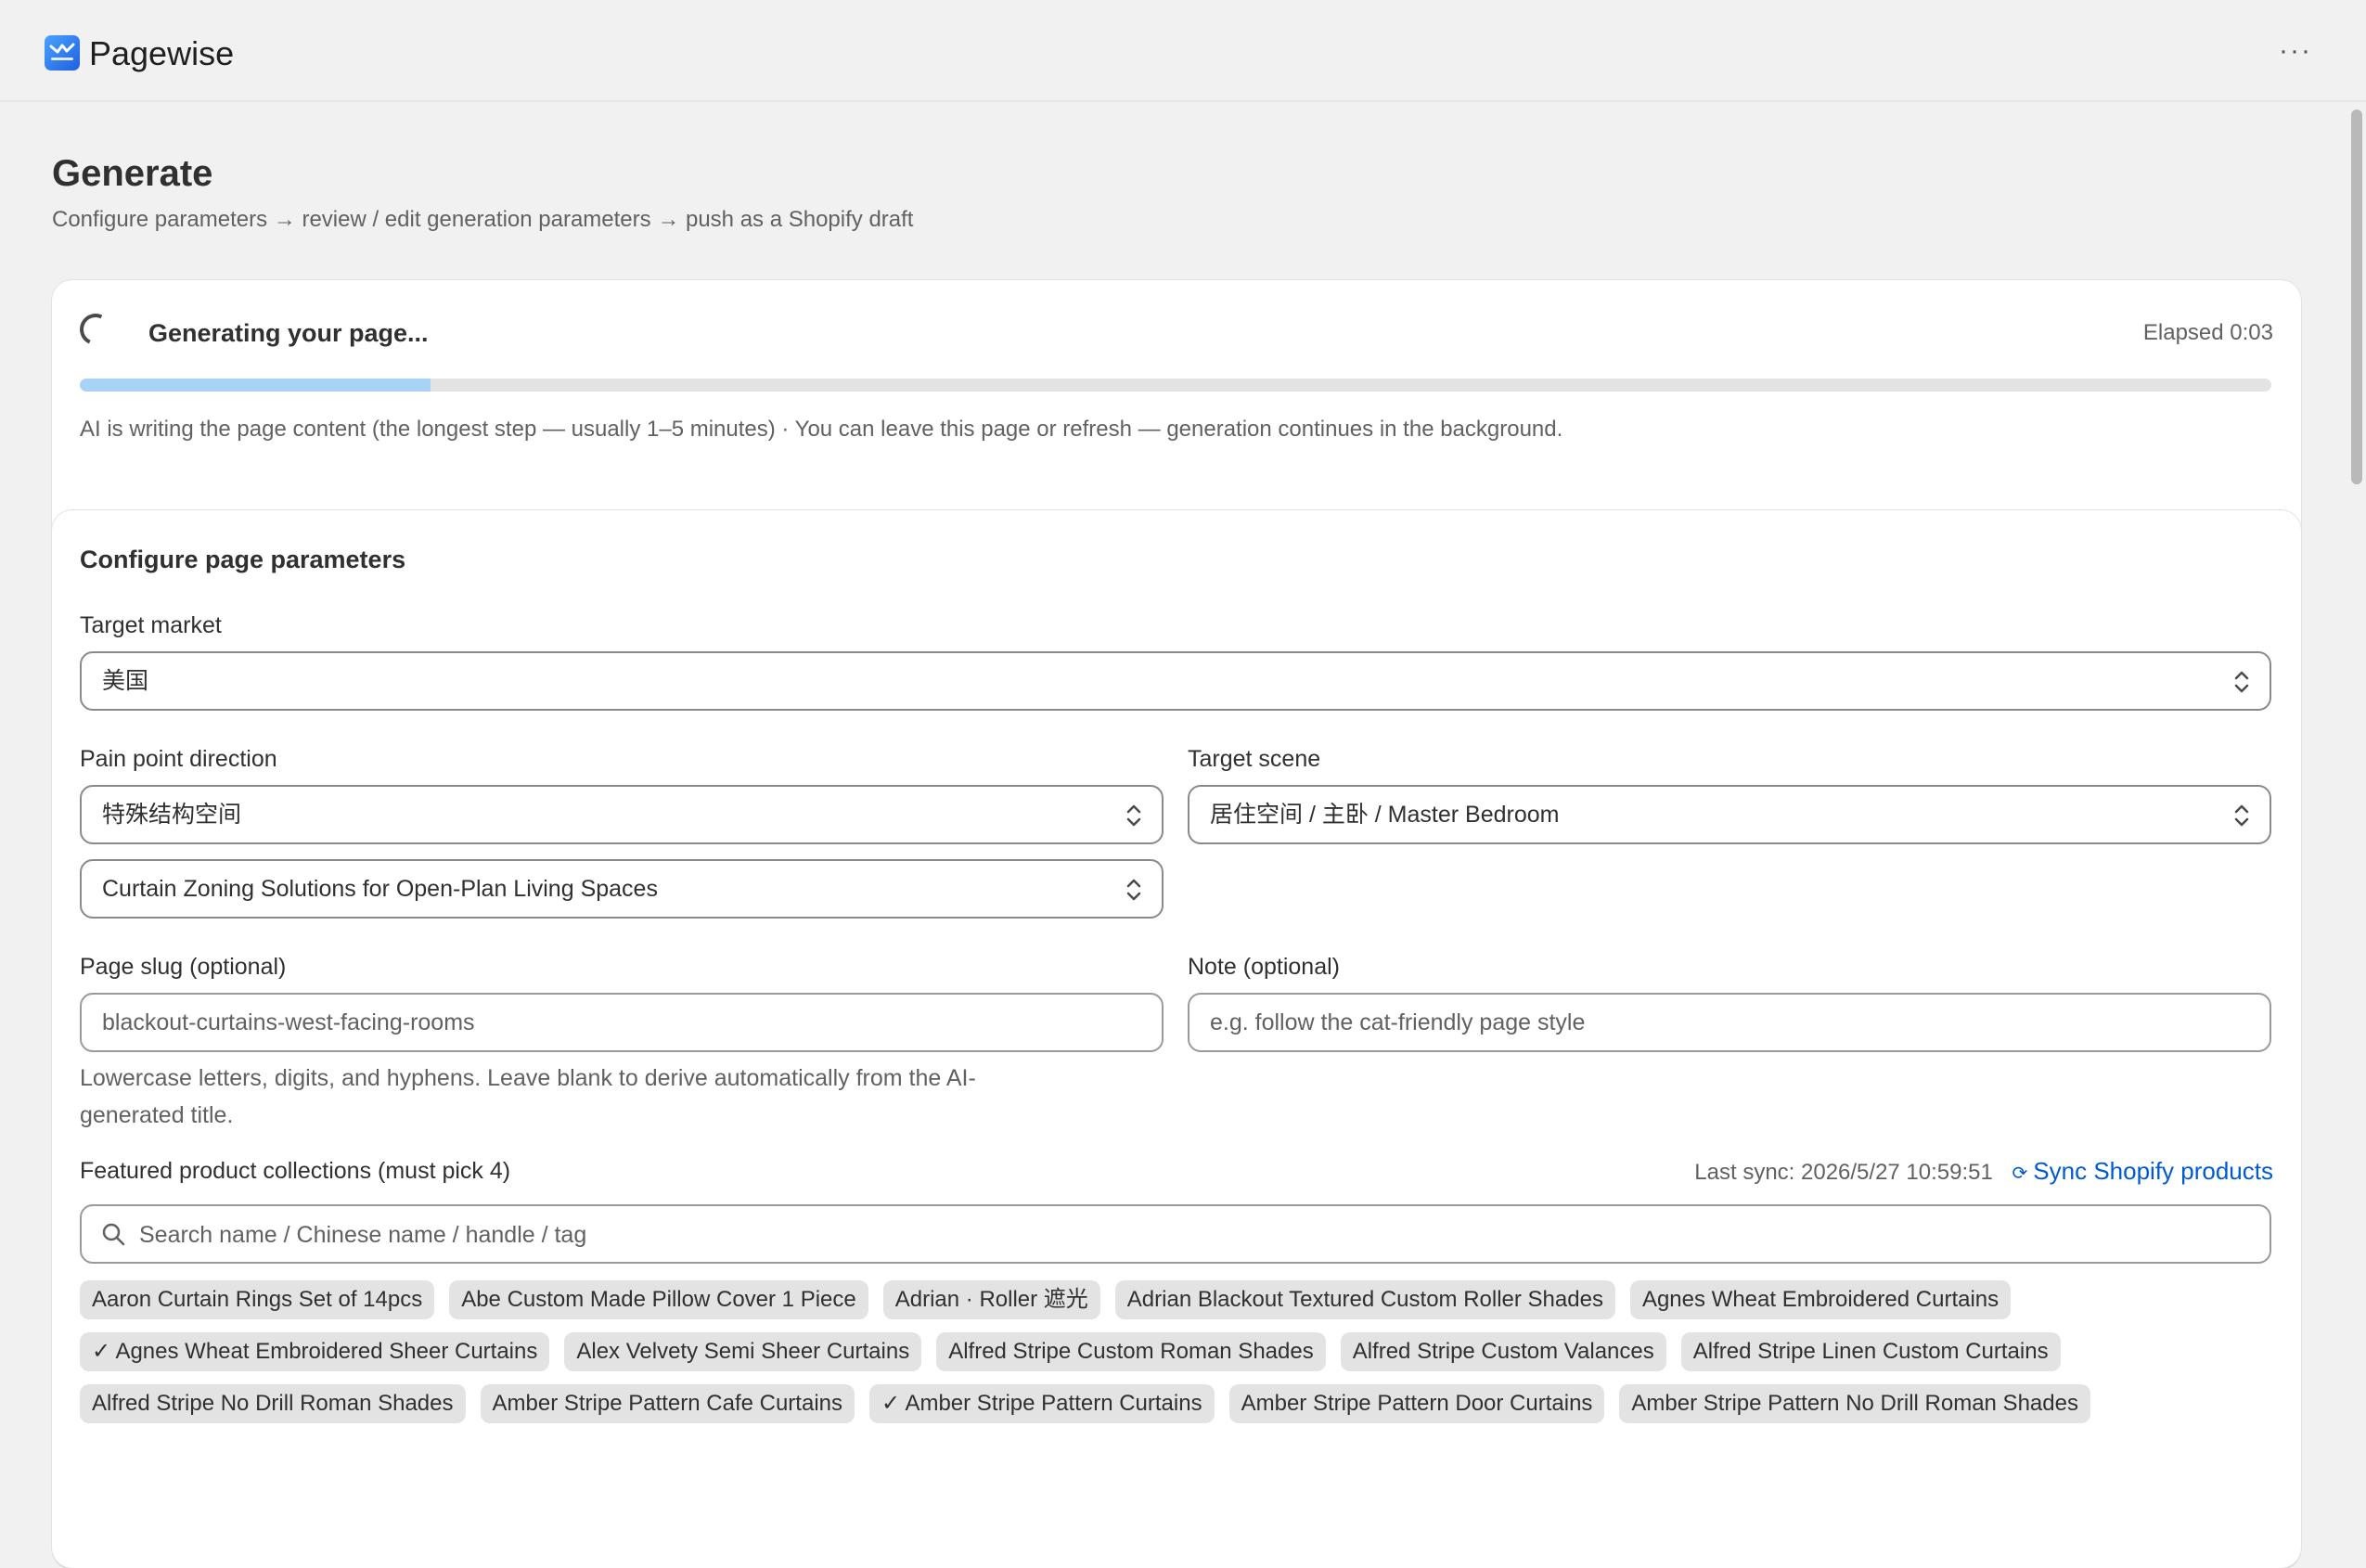 The width and height of the screenshot is (2366, 1568). I want to click on collection-chip: ✓ Amber Stripe Pattern Curtains, so click(1042, 1403).